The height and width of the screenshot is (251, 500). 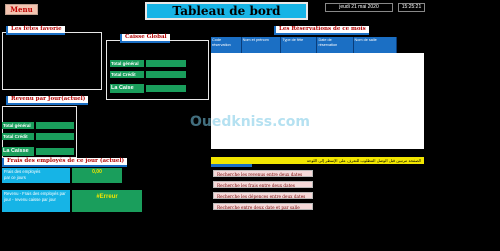 What do you see at coordinates (21, 9) in the screenshot?
I see `menu-button: Menu` at bounding box center [21, 9].